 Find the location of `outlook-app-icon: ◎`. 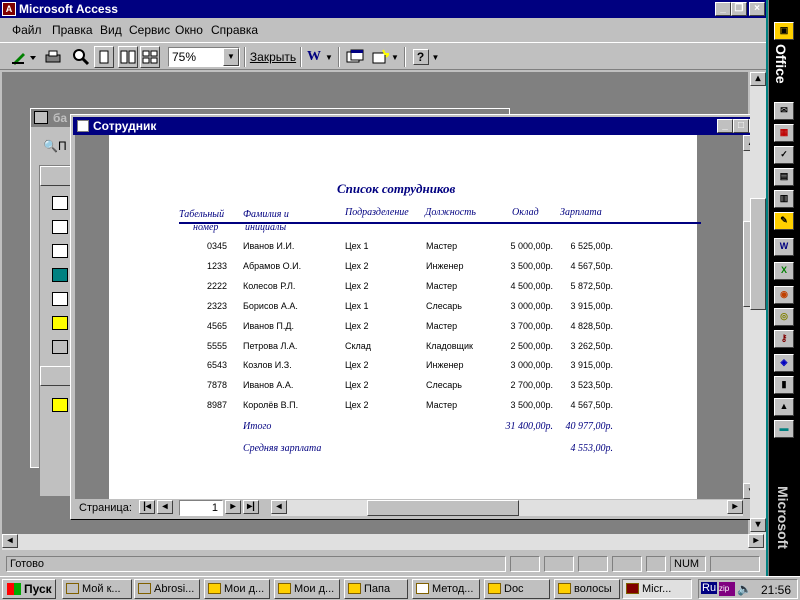

outlook-app-icon: ◎ is located at coordinates (784, 317).